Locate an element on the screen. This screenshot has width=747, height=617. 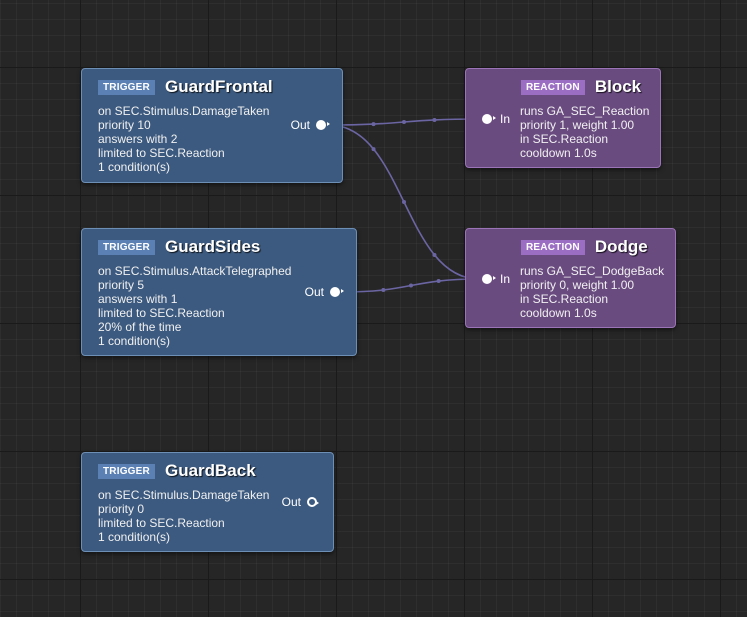
wire-guardfrontal-to-block is located at coordinates (404, 122).